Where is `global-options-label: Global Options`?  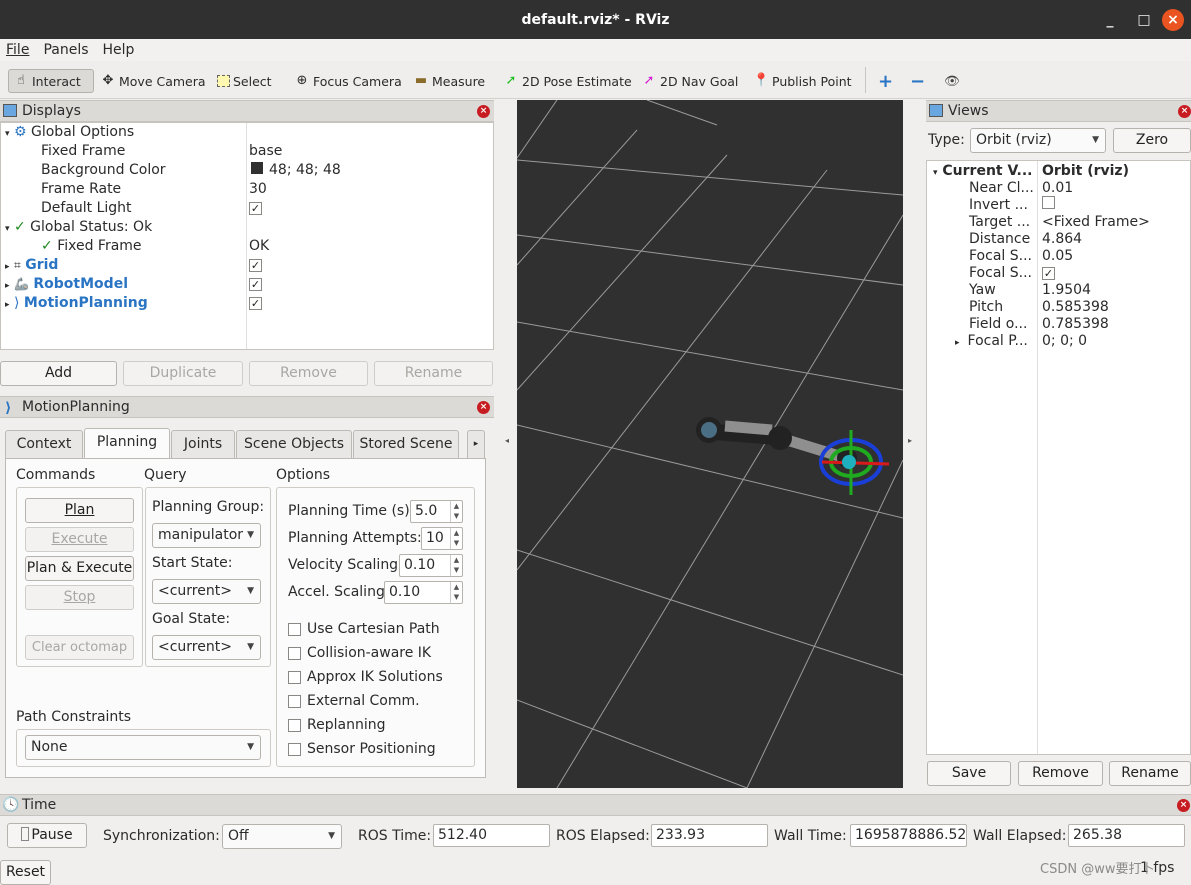
global-options-label: Global Options is located at coordinates (83, 132).